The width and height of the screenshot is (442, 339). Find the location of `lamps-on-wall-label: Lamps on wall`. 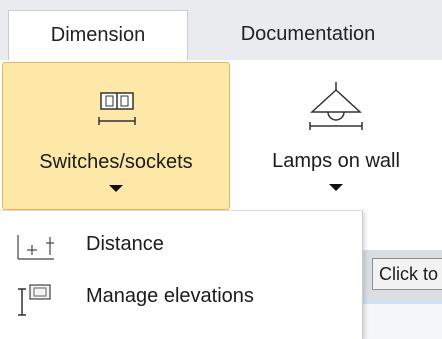

lamps-on-wall-label: Lamps on wall is located at coordinates (336, 161).